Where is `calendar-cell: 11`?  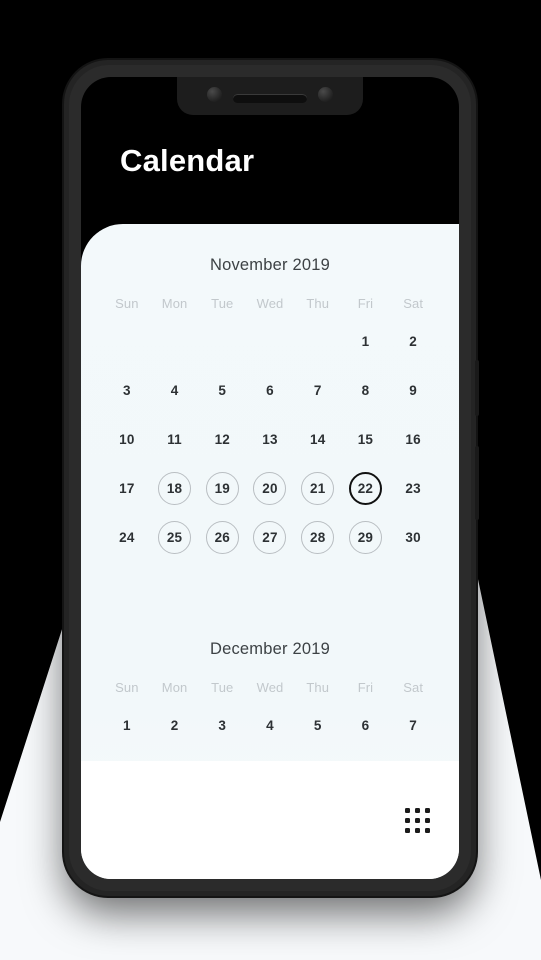 calendar-cell: 11 is located at coordinates (175, 439).